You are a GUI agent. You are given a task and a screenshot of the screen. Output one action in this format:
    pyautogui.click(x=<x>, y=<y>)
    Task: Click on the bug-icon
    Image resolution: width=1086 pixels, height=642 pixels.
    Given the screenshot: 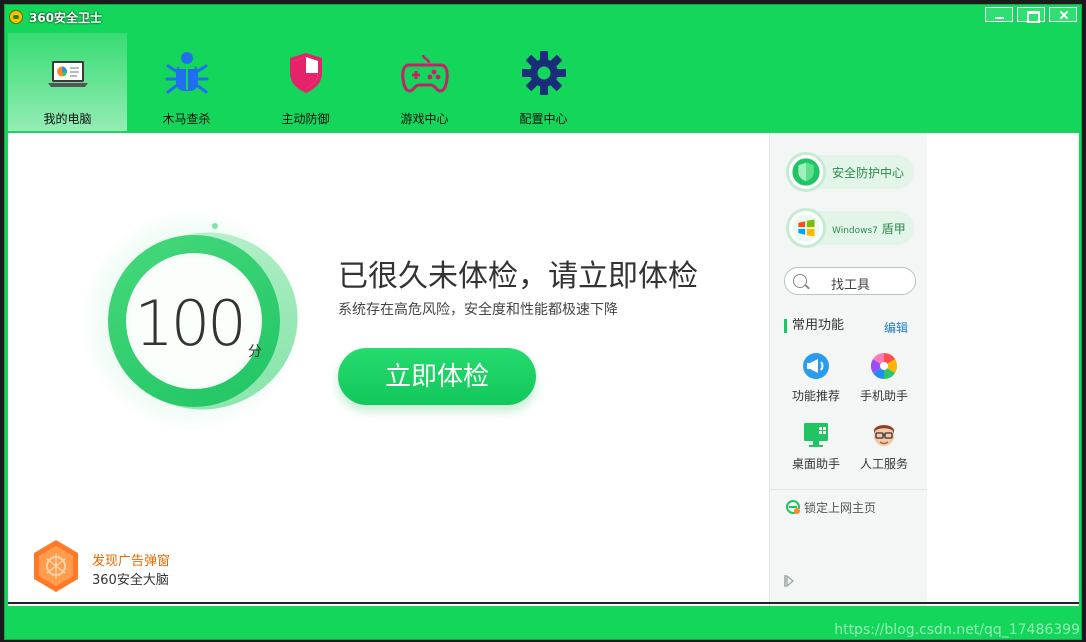 What is the action you would take?
    pyautogui.click(x=187, y=73)
    